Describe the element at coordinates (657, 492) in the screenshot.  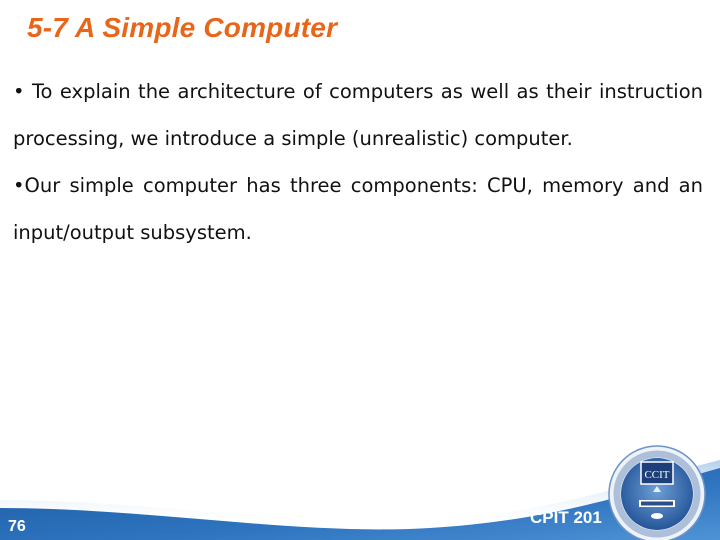
I see `university-seal-icon: CCIT` at that location.